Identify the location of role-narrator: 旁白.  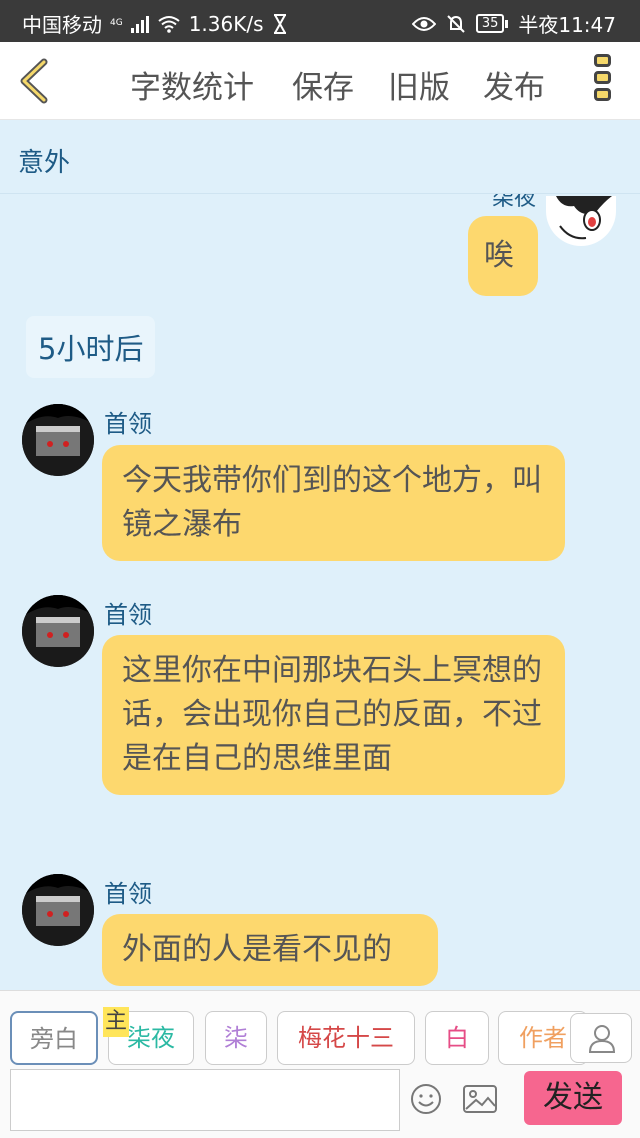
(54, 1038).